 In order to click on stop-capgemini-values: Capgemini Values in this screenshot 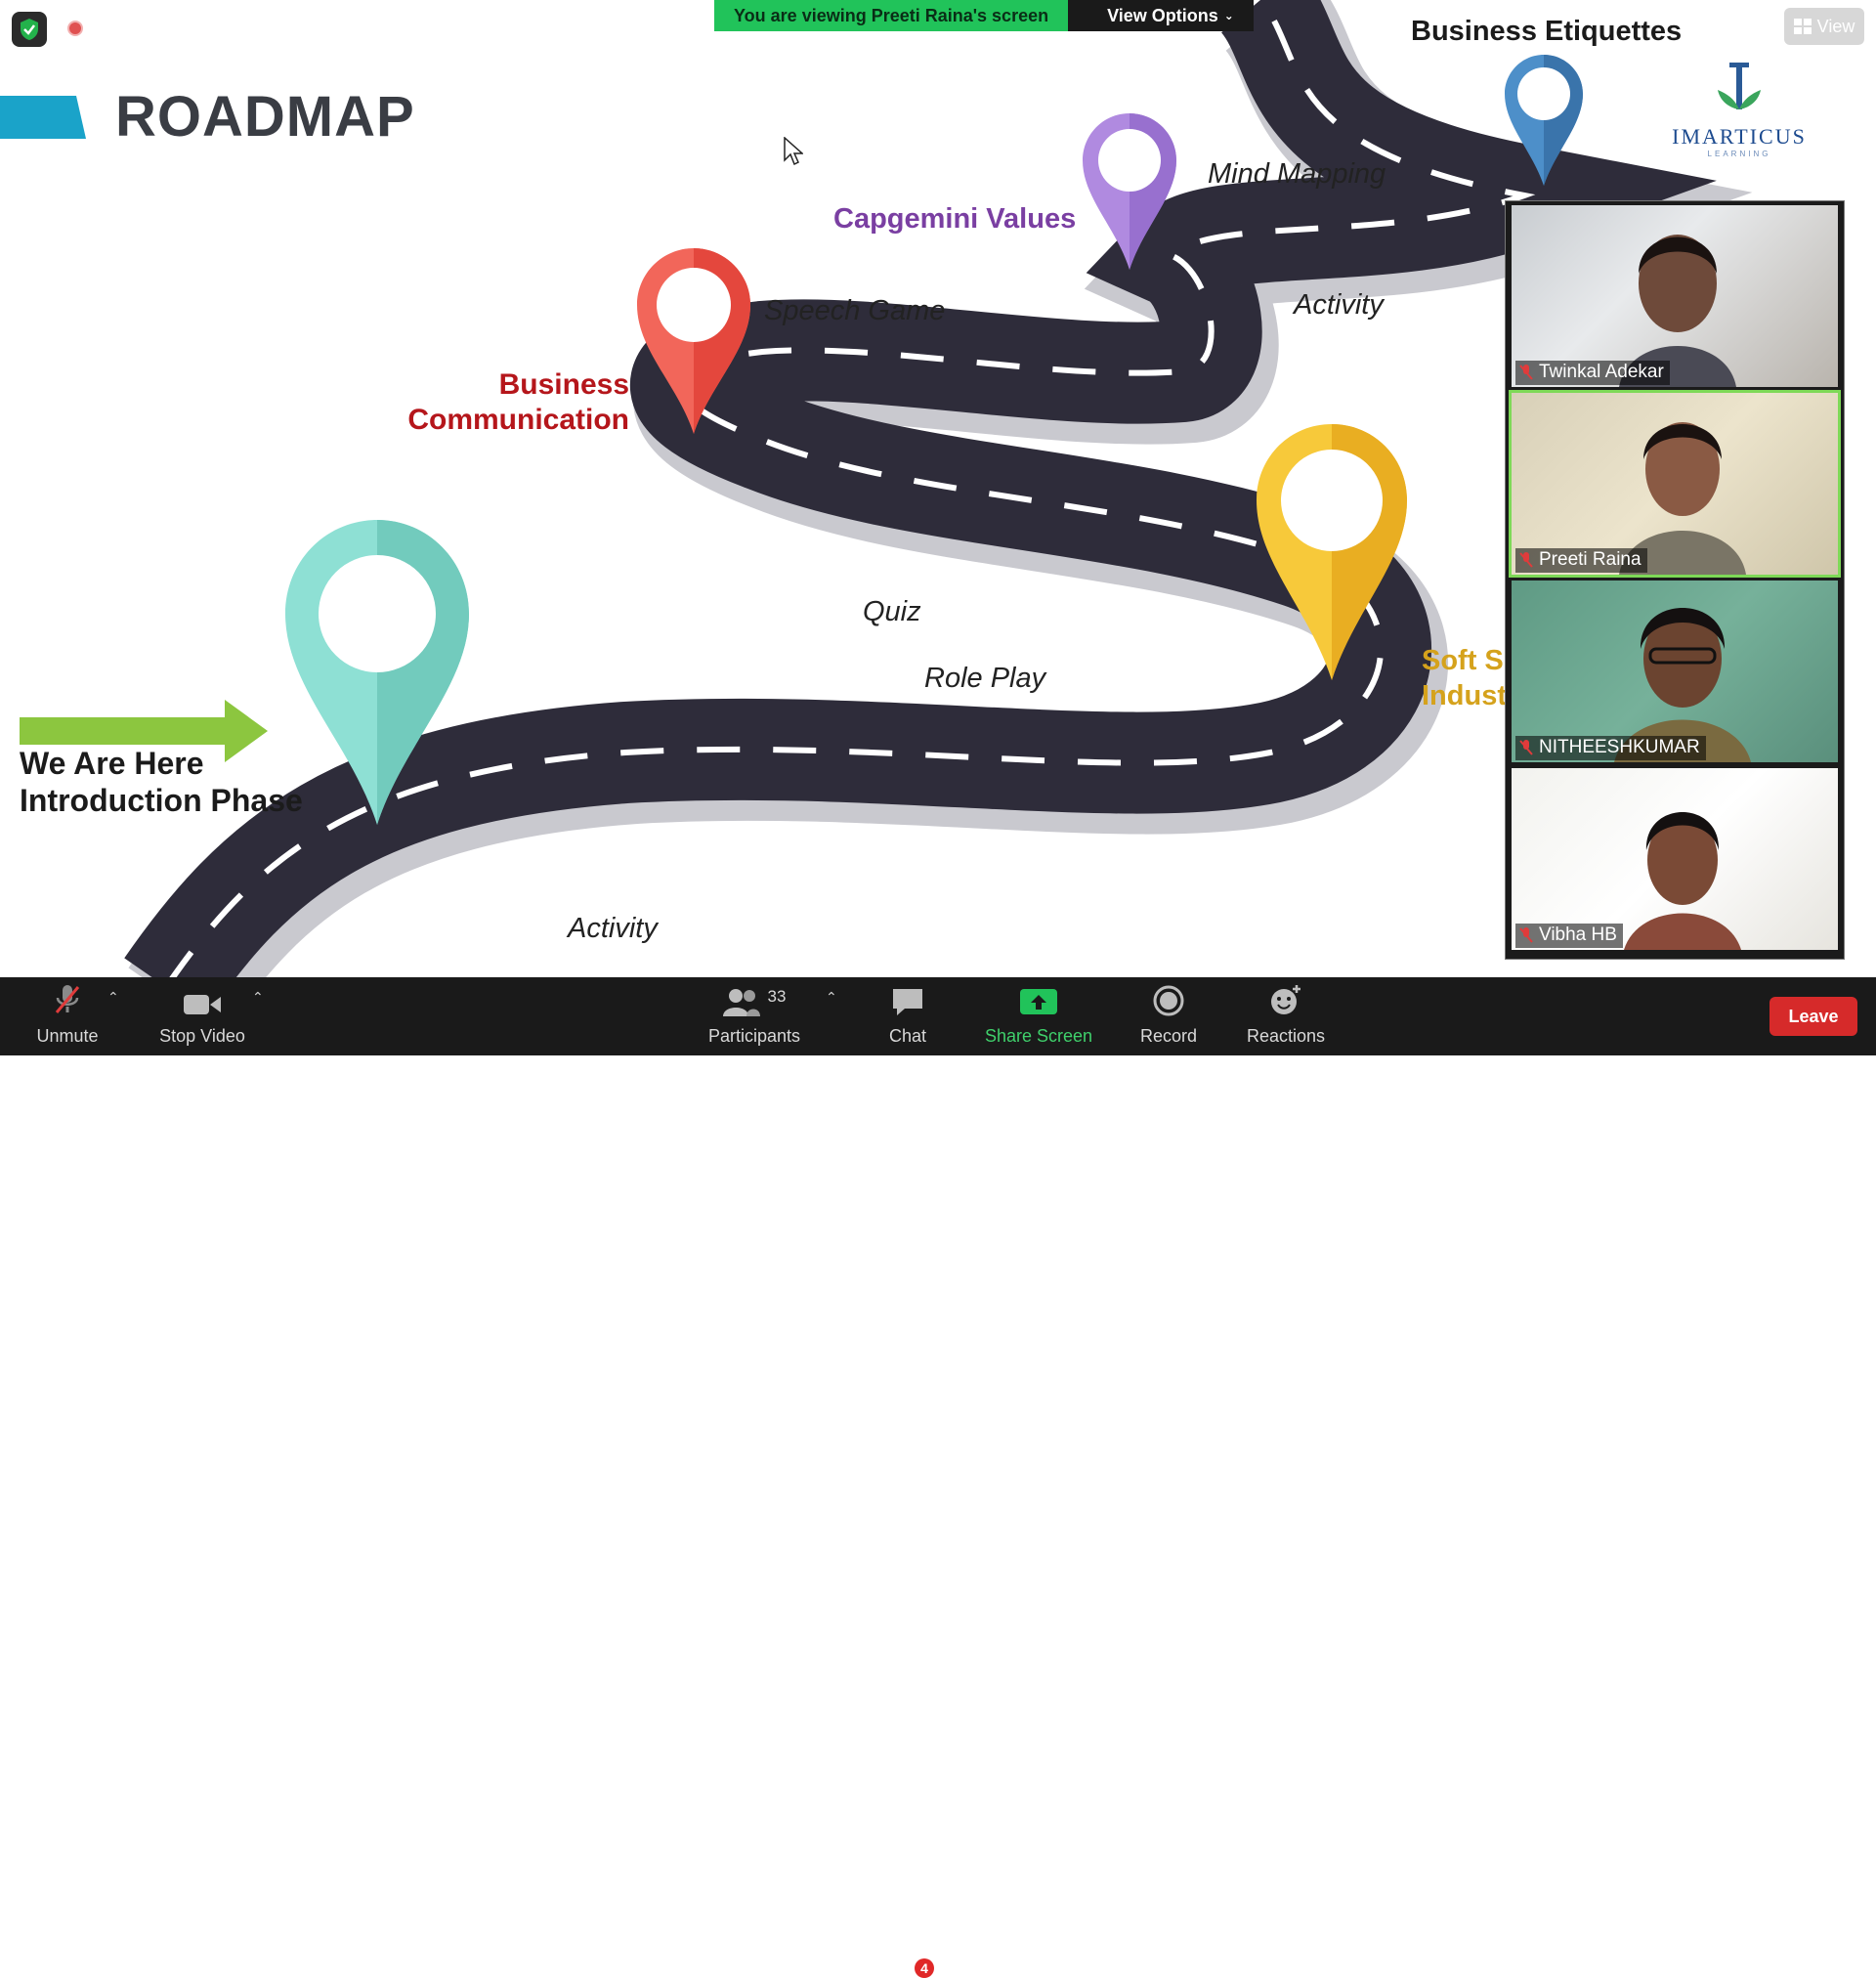, I will do `click(955, 219)`.